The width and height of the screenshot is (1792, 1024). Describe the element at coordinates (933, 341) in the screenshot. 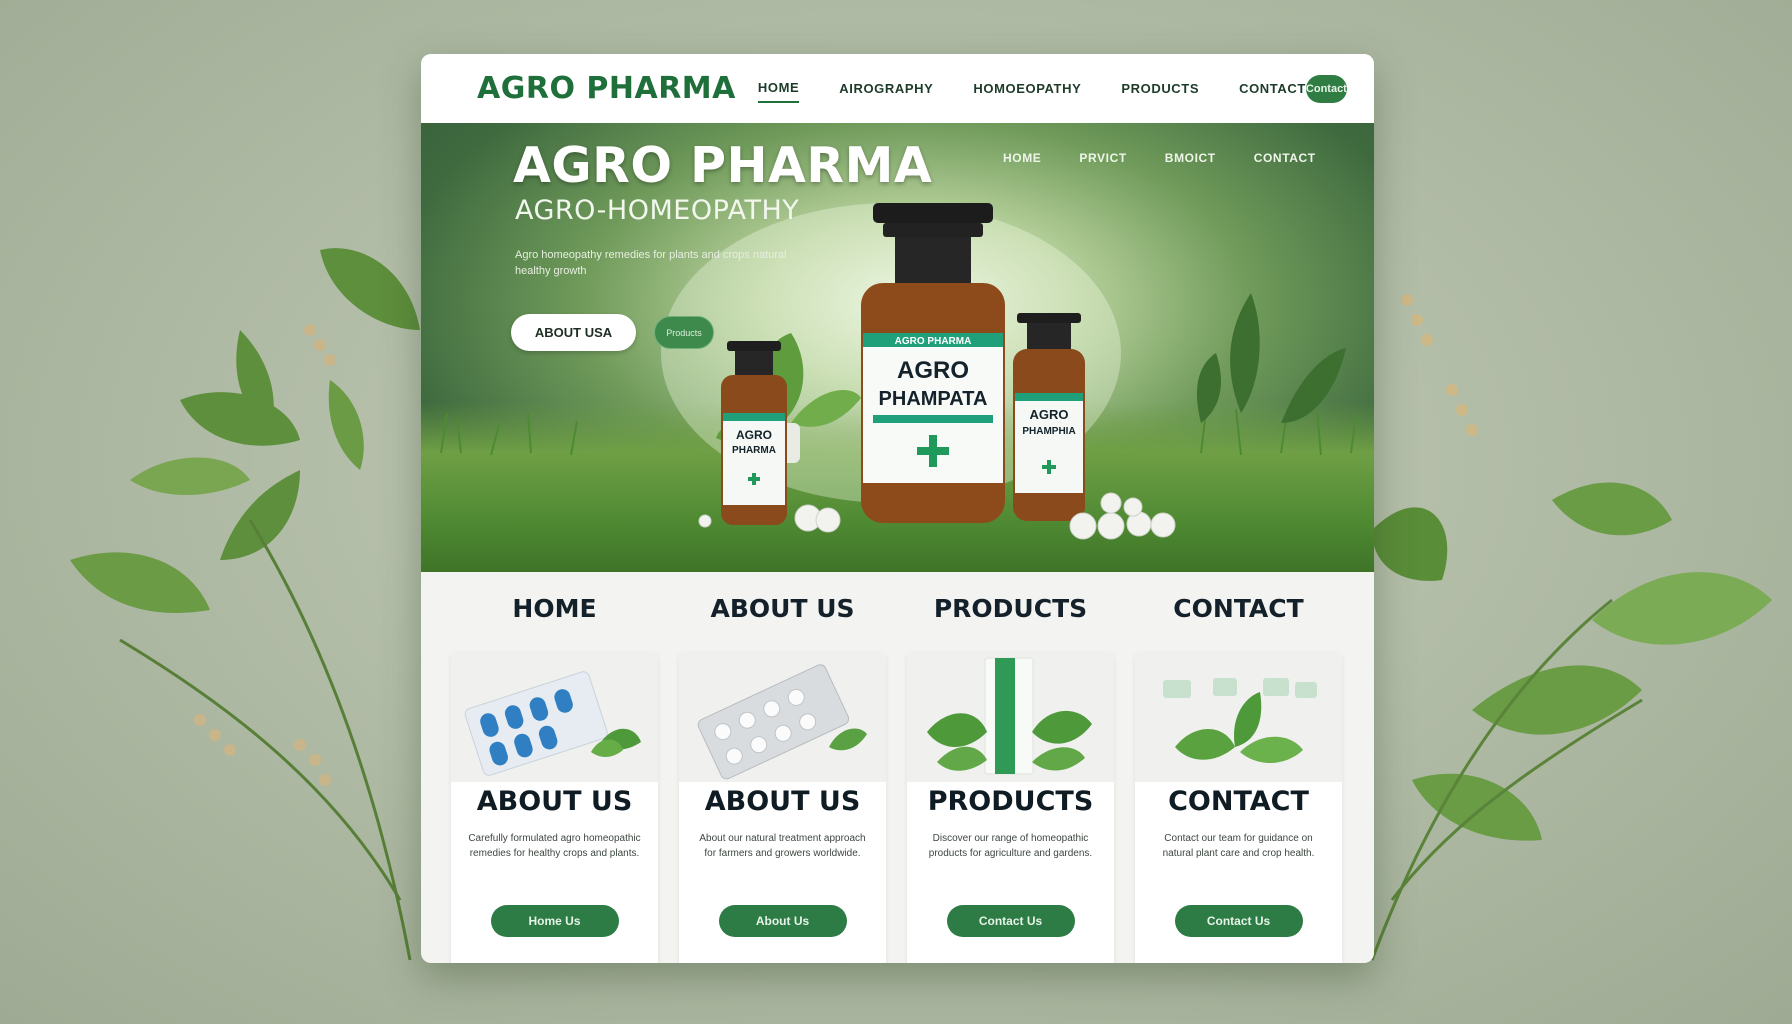

I see `big-bottle-brand: AGRO PHARMA` at that location.